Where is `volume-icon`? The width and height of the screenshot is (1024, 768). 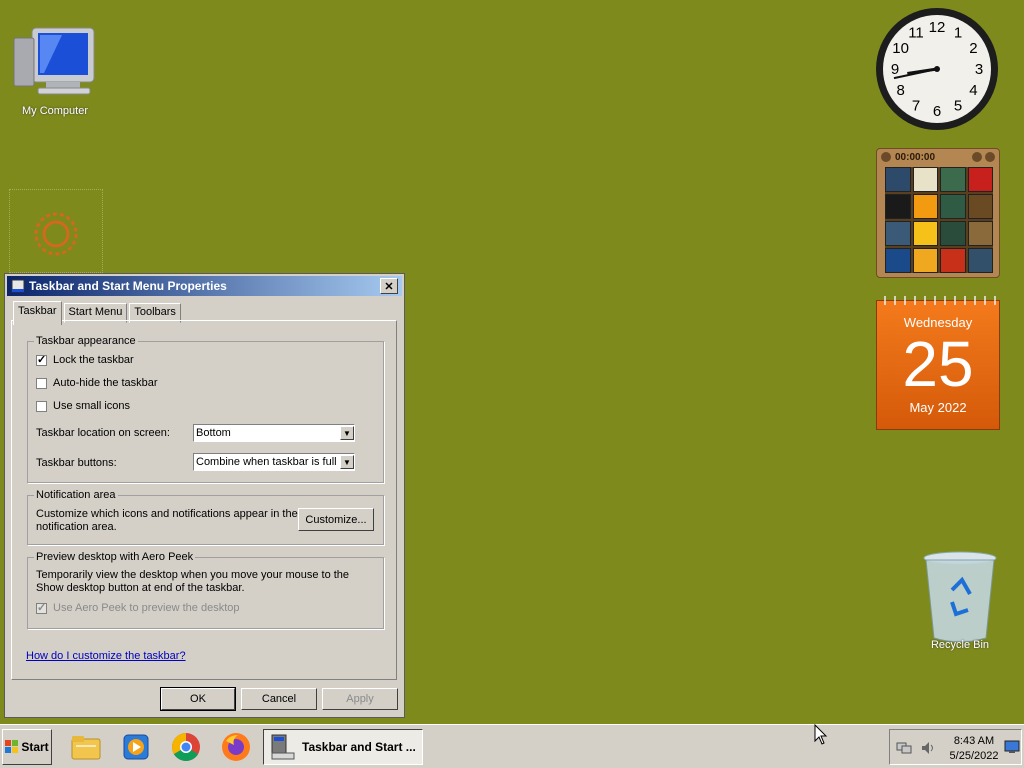 volume-icon is located at coordinates (928, 748).